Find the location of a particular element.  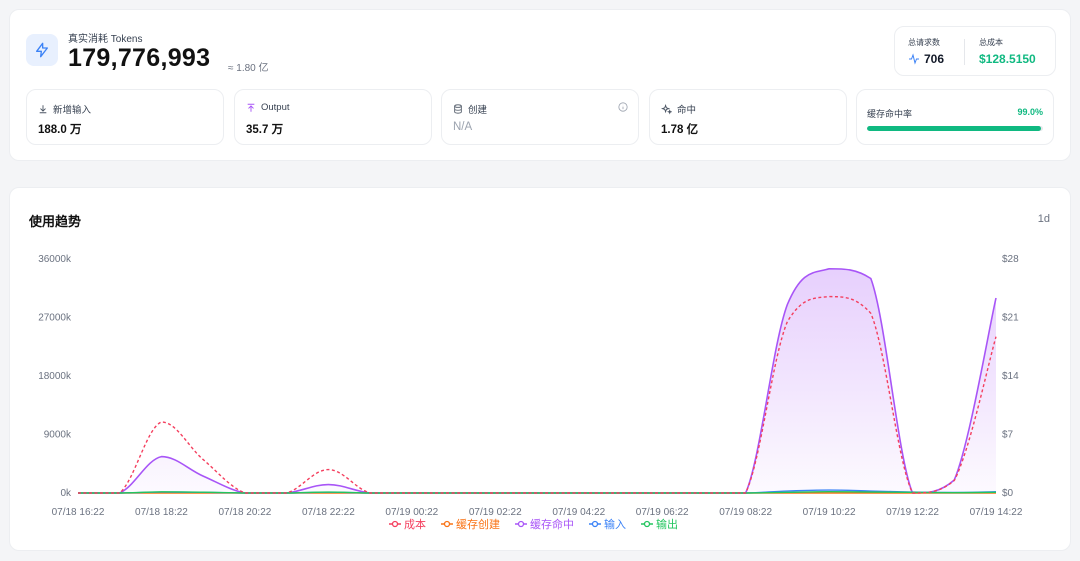

x-tick-label: 07/19 08:22 is located at coordinates (745, 512).